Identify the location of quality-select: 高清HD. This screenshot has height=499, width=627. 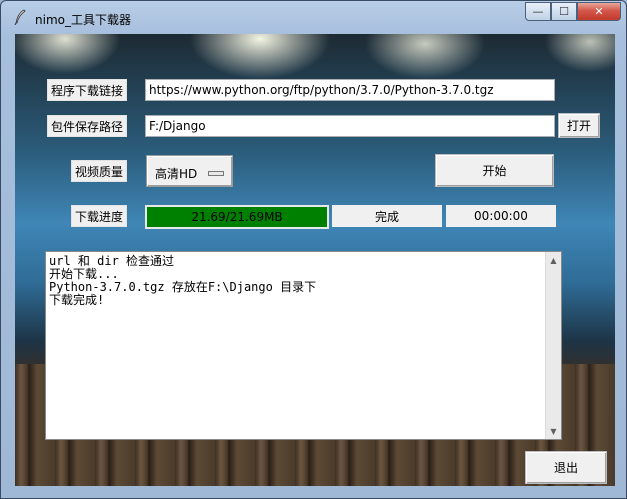
(189, 171).